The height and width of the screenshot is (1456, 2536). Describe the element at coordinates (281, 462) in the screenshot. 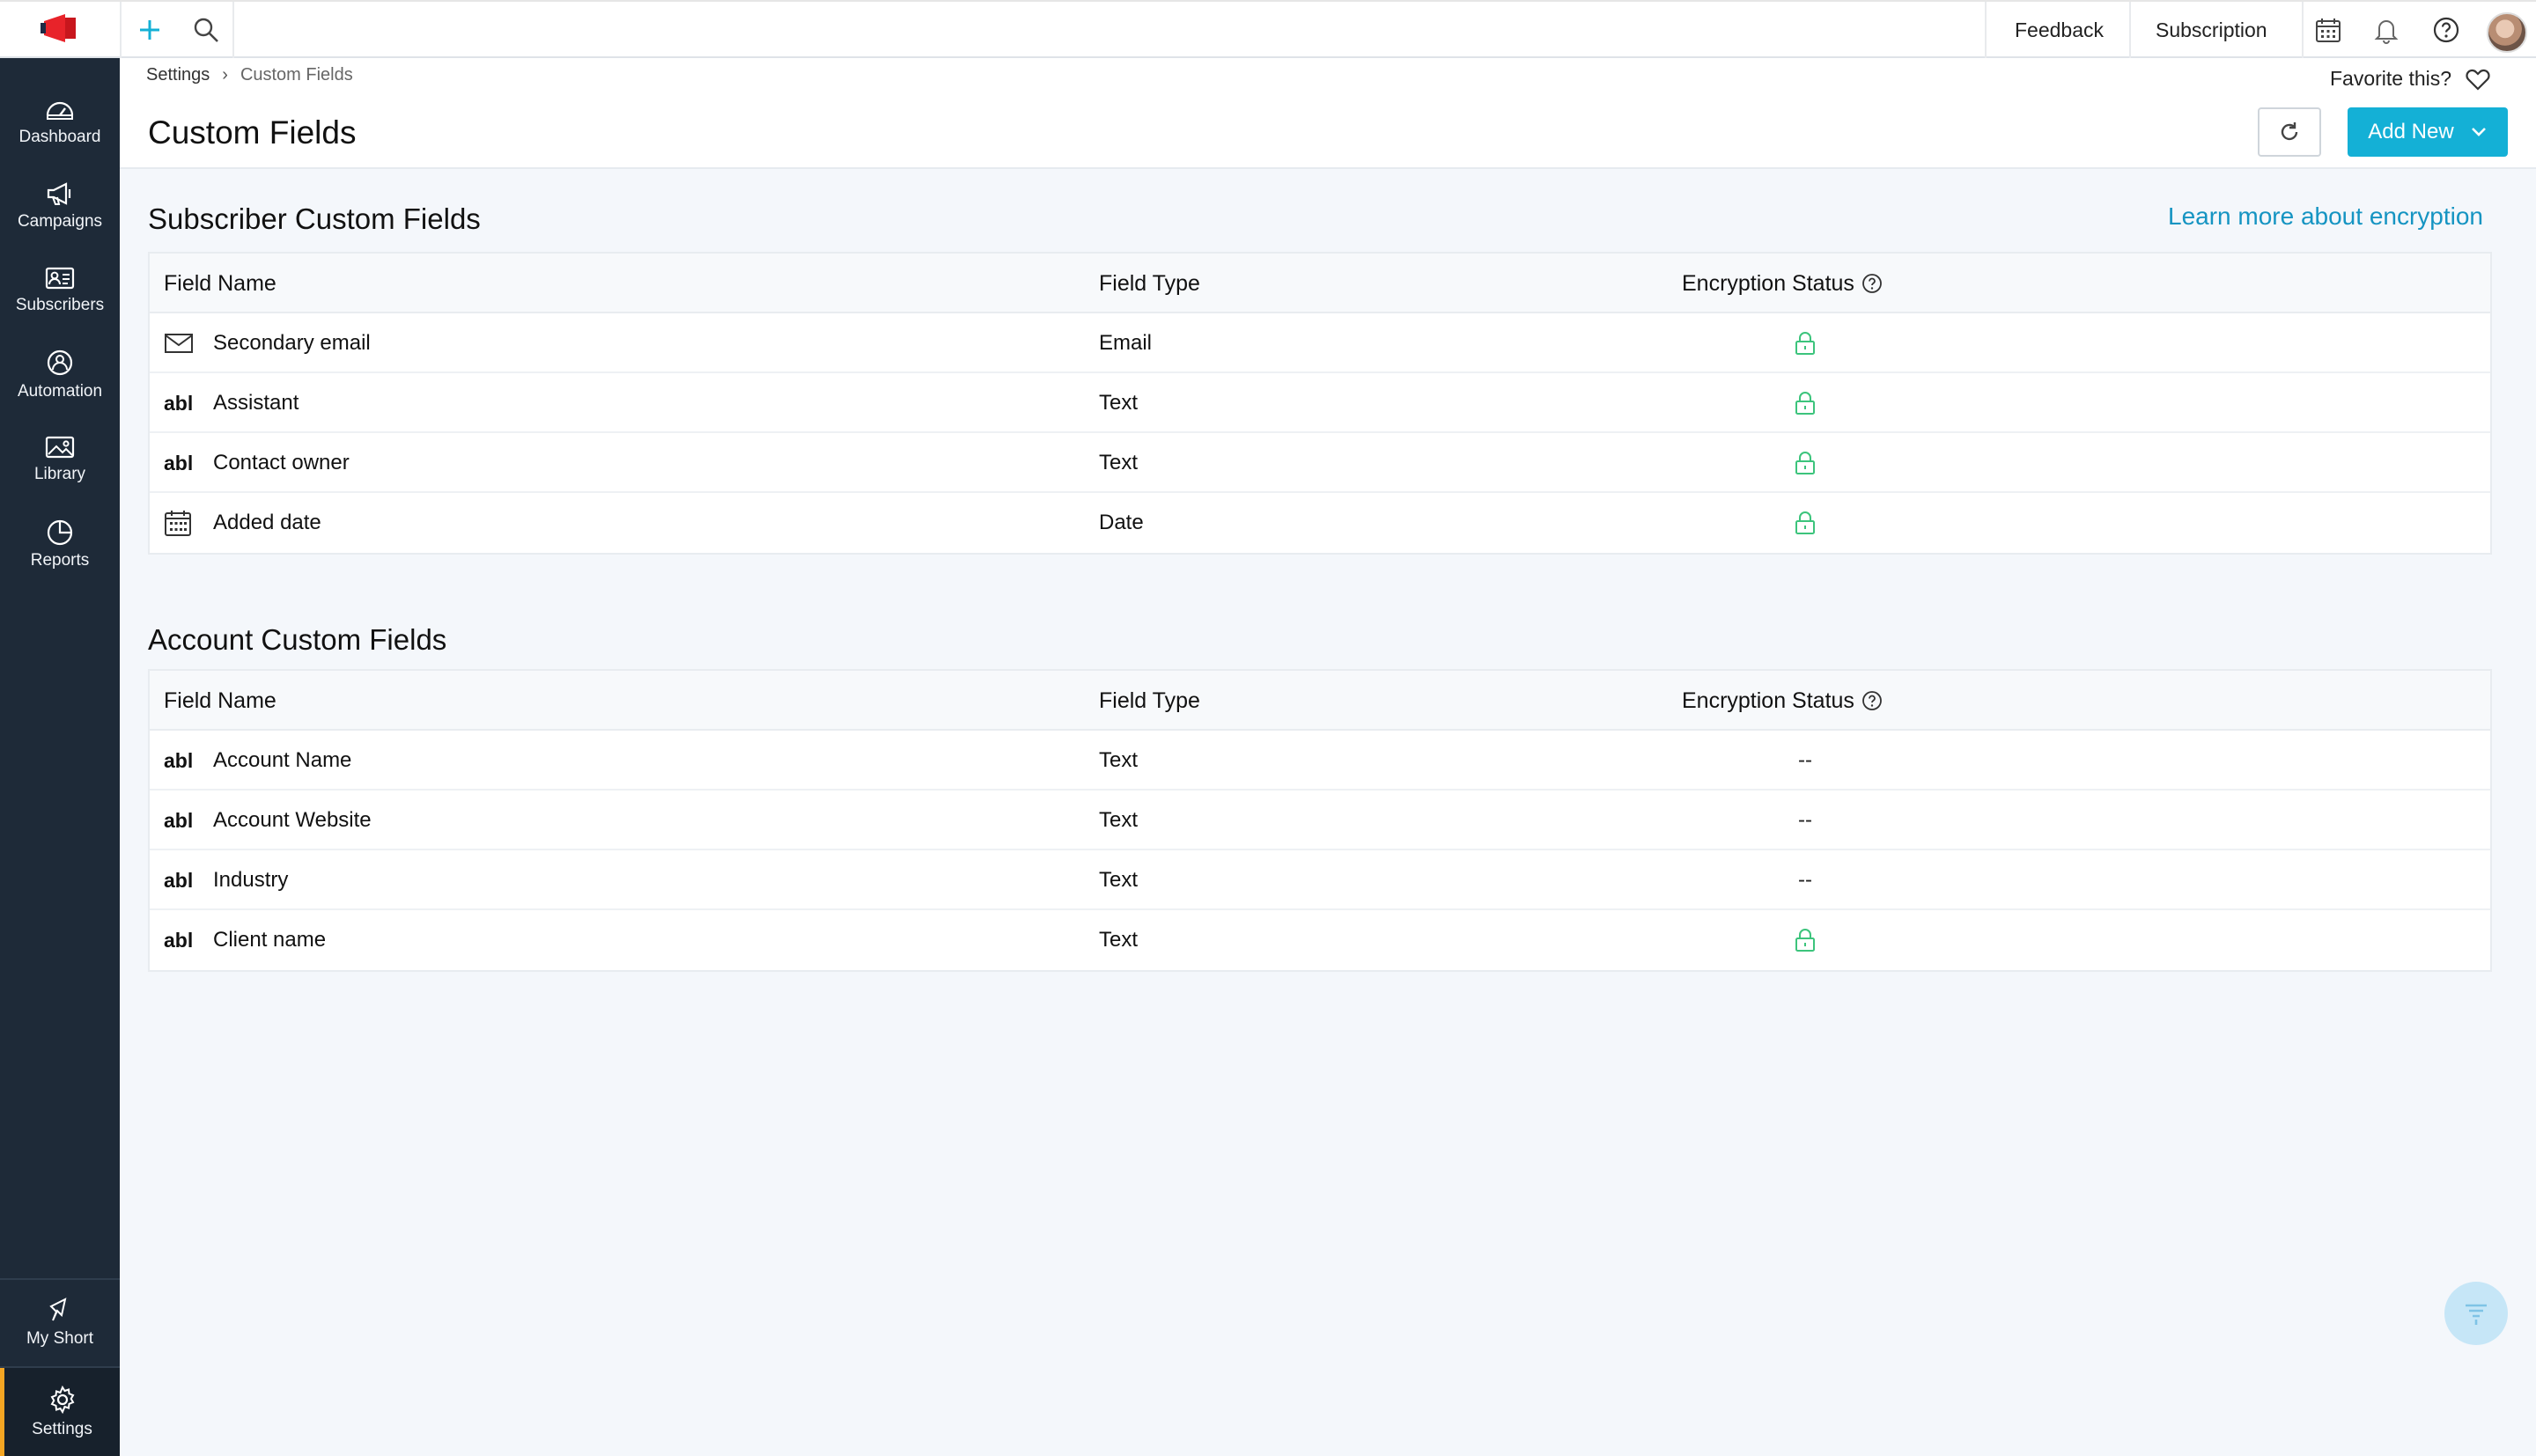

I see `field-name: Contact owner` at that location.